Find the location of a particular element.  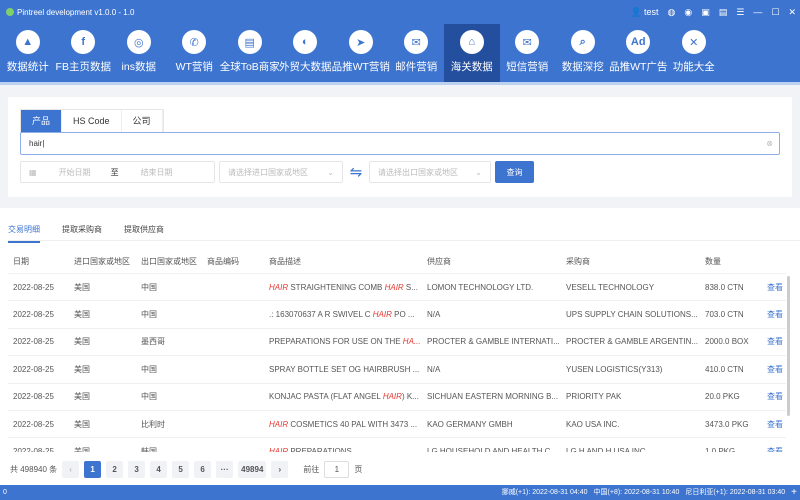

table-scrollbar is located at coordinates (788, 346).